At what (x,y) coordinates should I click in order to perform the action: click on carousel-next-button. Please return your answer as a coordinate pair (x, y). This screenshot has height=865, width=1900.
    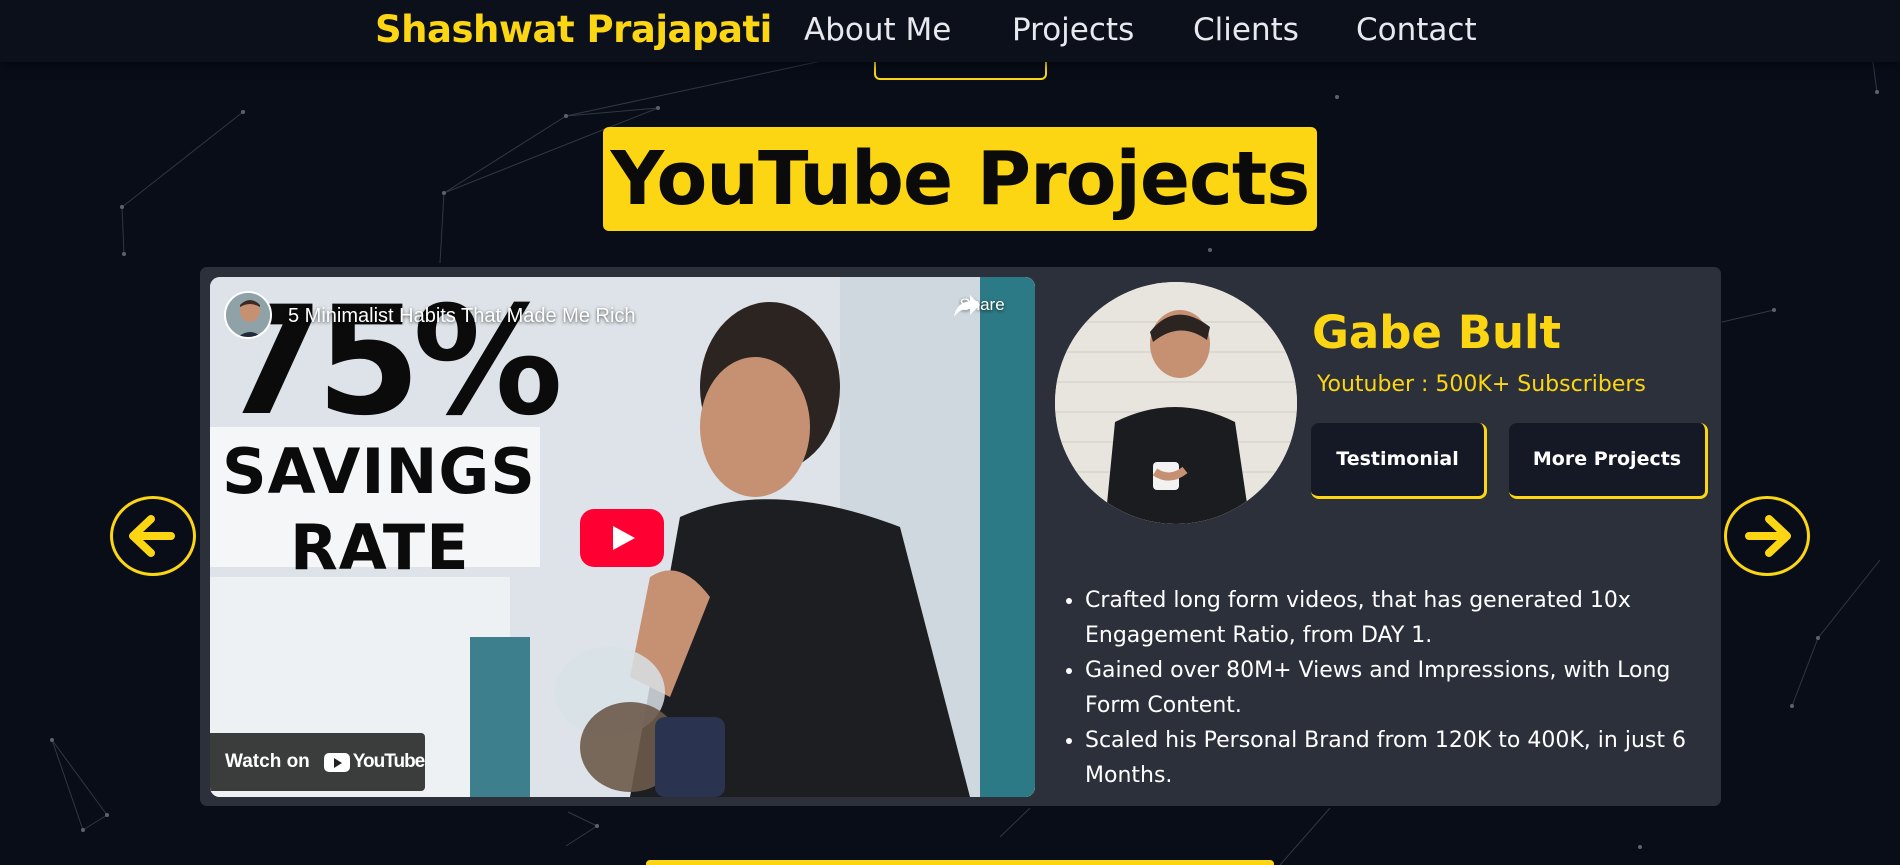
    Looking at the image, I should click on (1767, 536).